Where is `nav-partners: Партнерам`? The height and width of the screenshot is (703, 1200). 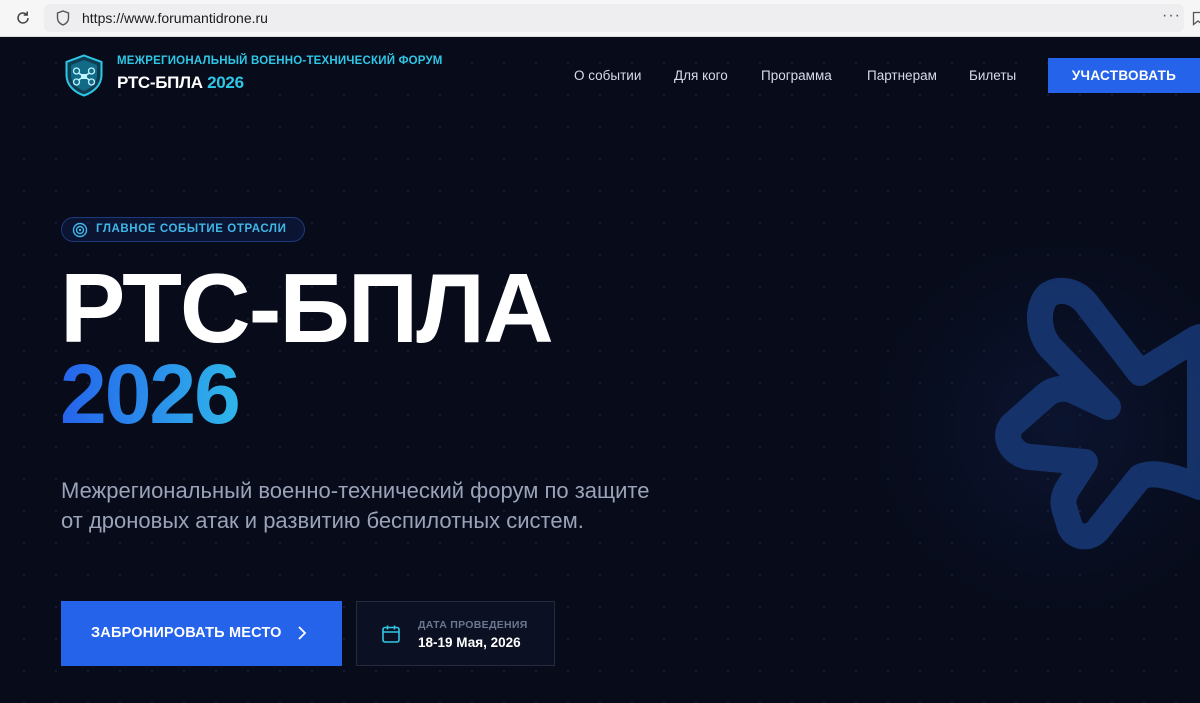 nav-partners: Партнерам is located at coordinates (902, 75).